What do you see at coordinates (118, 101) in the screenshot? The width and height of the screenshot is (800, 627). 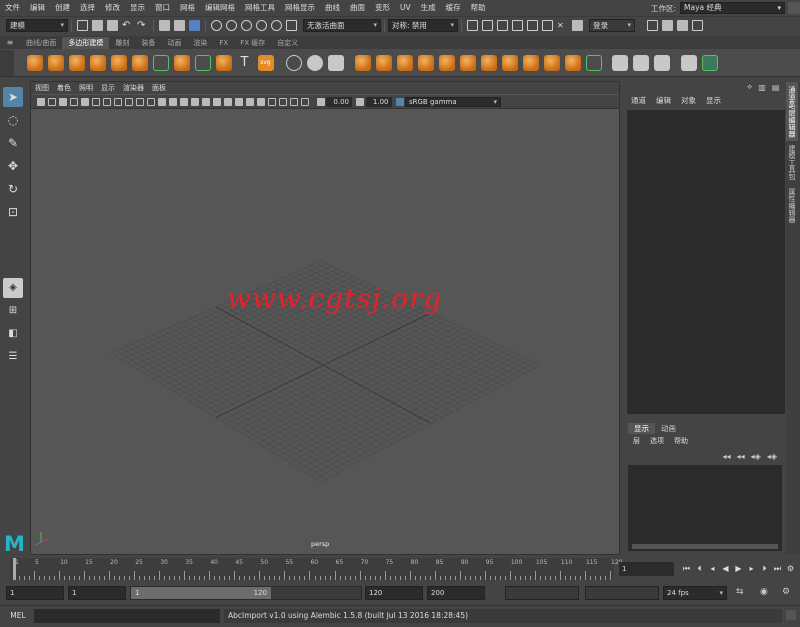 I see `gate-mask-icon` at bounding box center [118, 101].